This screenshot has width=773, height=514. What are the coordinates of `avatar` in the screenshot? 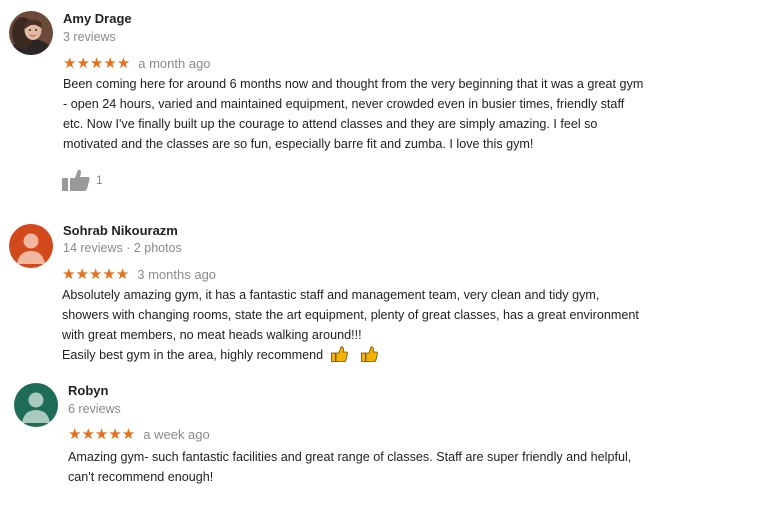 It's located at (36, 405).